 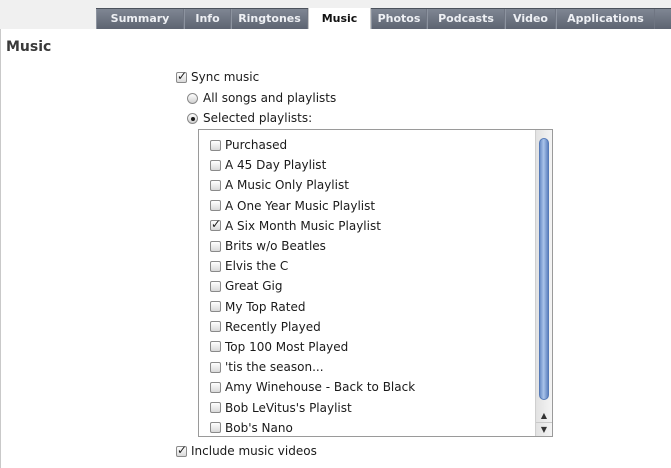 I want to click on list-item: A Six Month Music Playlist, so click(x=367, y=226).